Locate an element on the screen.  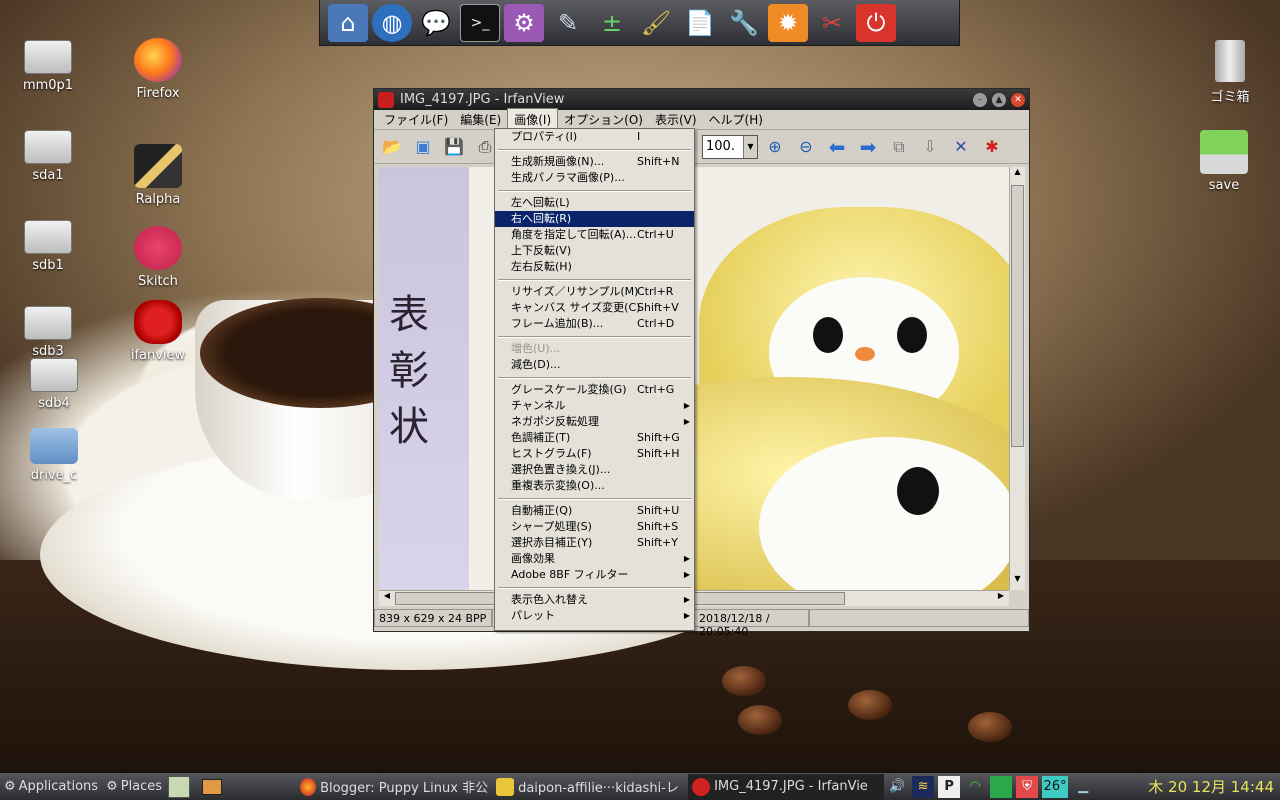
menu-edit: 編集(E) is located at coordinates (480, 119).